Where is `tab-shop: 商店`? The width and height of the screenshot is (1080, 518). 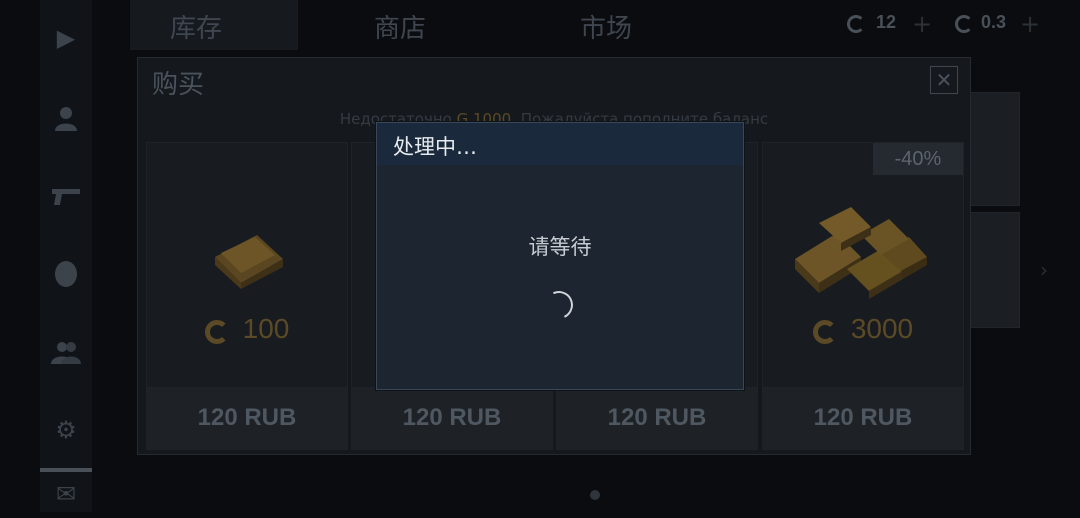 tab-shop: 商店 is located at coordinates (400, 26).